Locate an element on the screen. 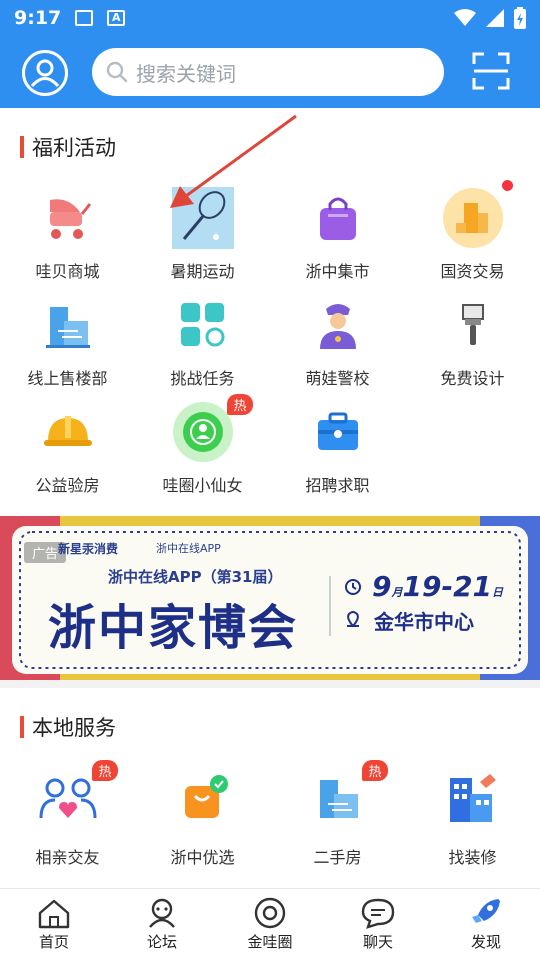 The height and width of the screenshot is (960, 540). welfare-item-recruitment: 招聘求职 is located at coordinates (337, 453).